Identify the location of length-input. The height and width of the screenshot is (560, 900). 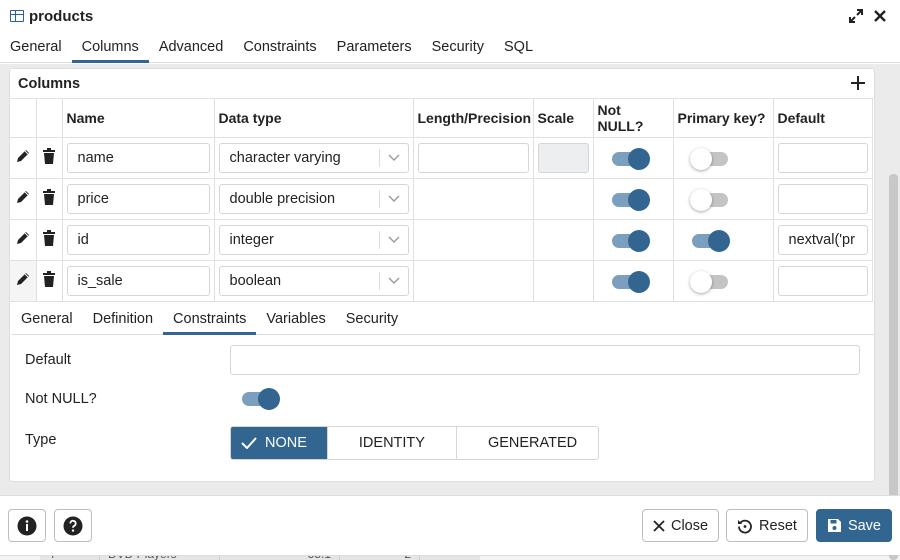
(473, 157).